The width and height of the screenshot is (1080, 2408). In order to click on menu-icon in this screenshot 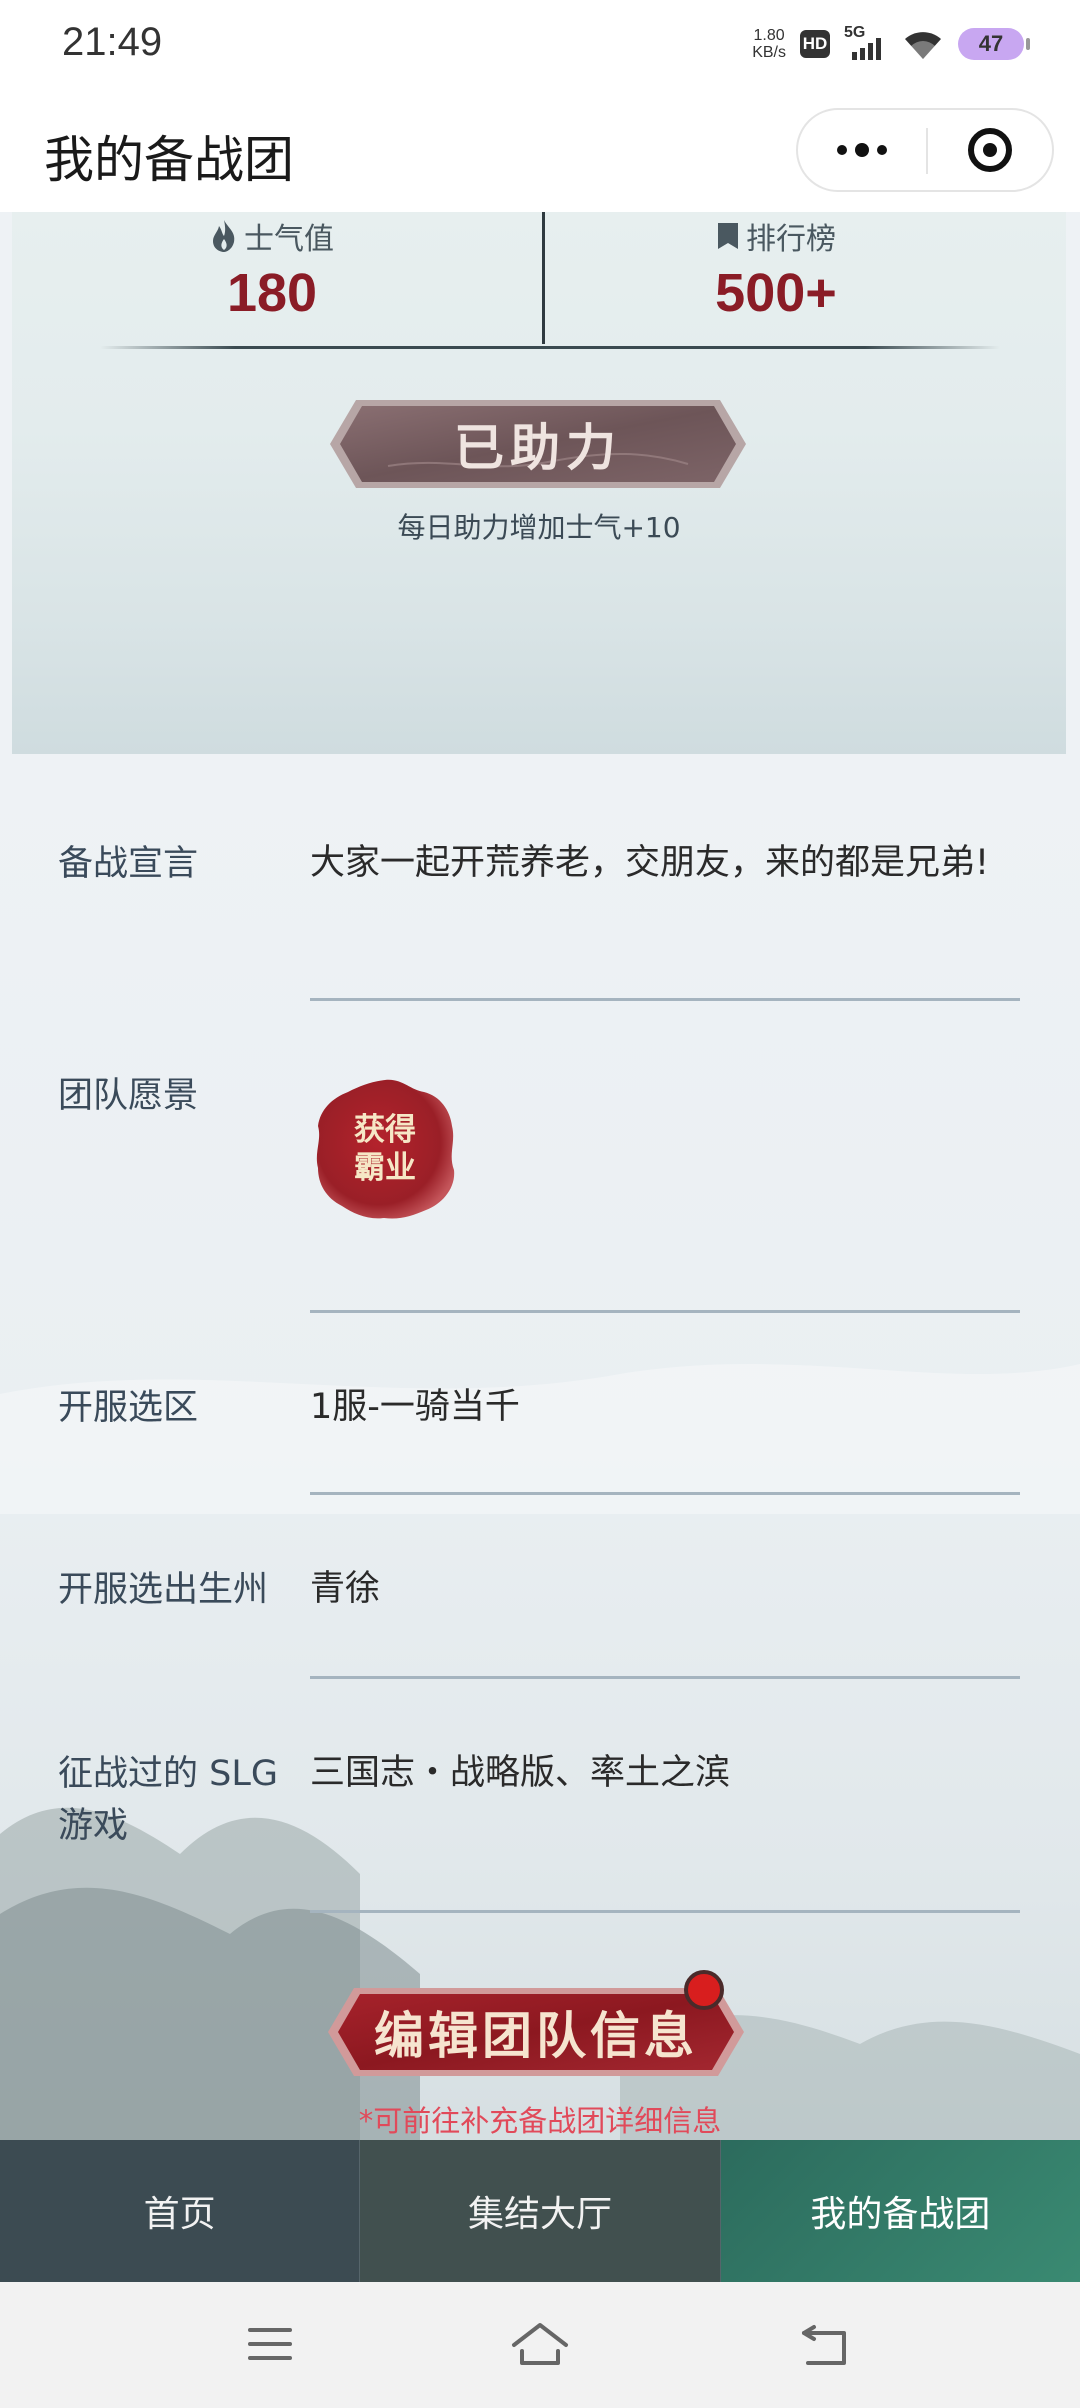, I will do `click(270, 2344)`.